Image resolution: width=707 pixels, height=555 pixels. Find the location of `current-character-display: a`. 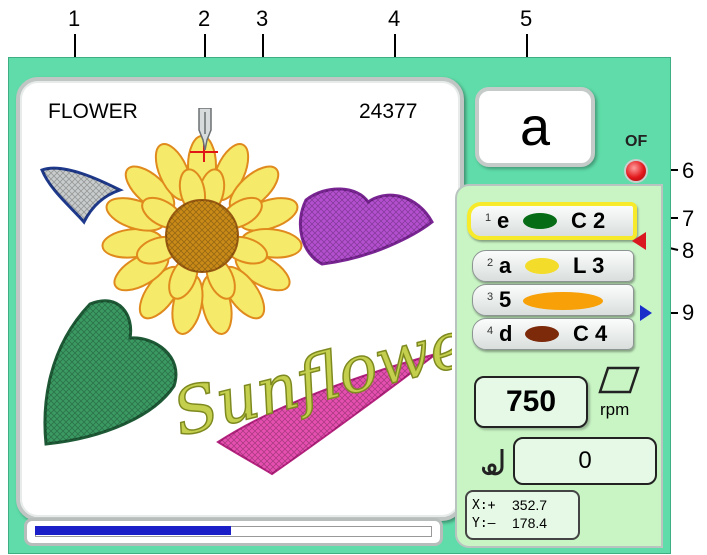

current-character-display: a is located at coordinates (535, 127).